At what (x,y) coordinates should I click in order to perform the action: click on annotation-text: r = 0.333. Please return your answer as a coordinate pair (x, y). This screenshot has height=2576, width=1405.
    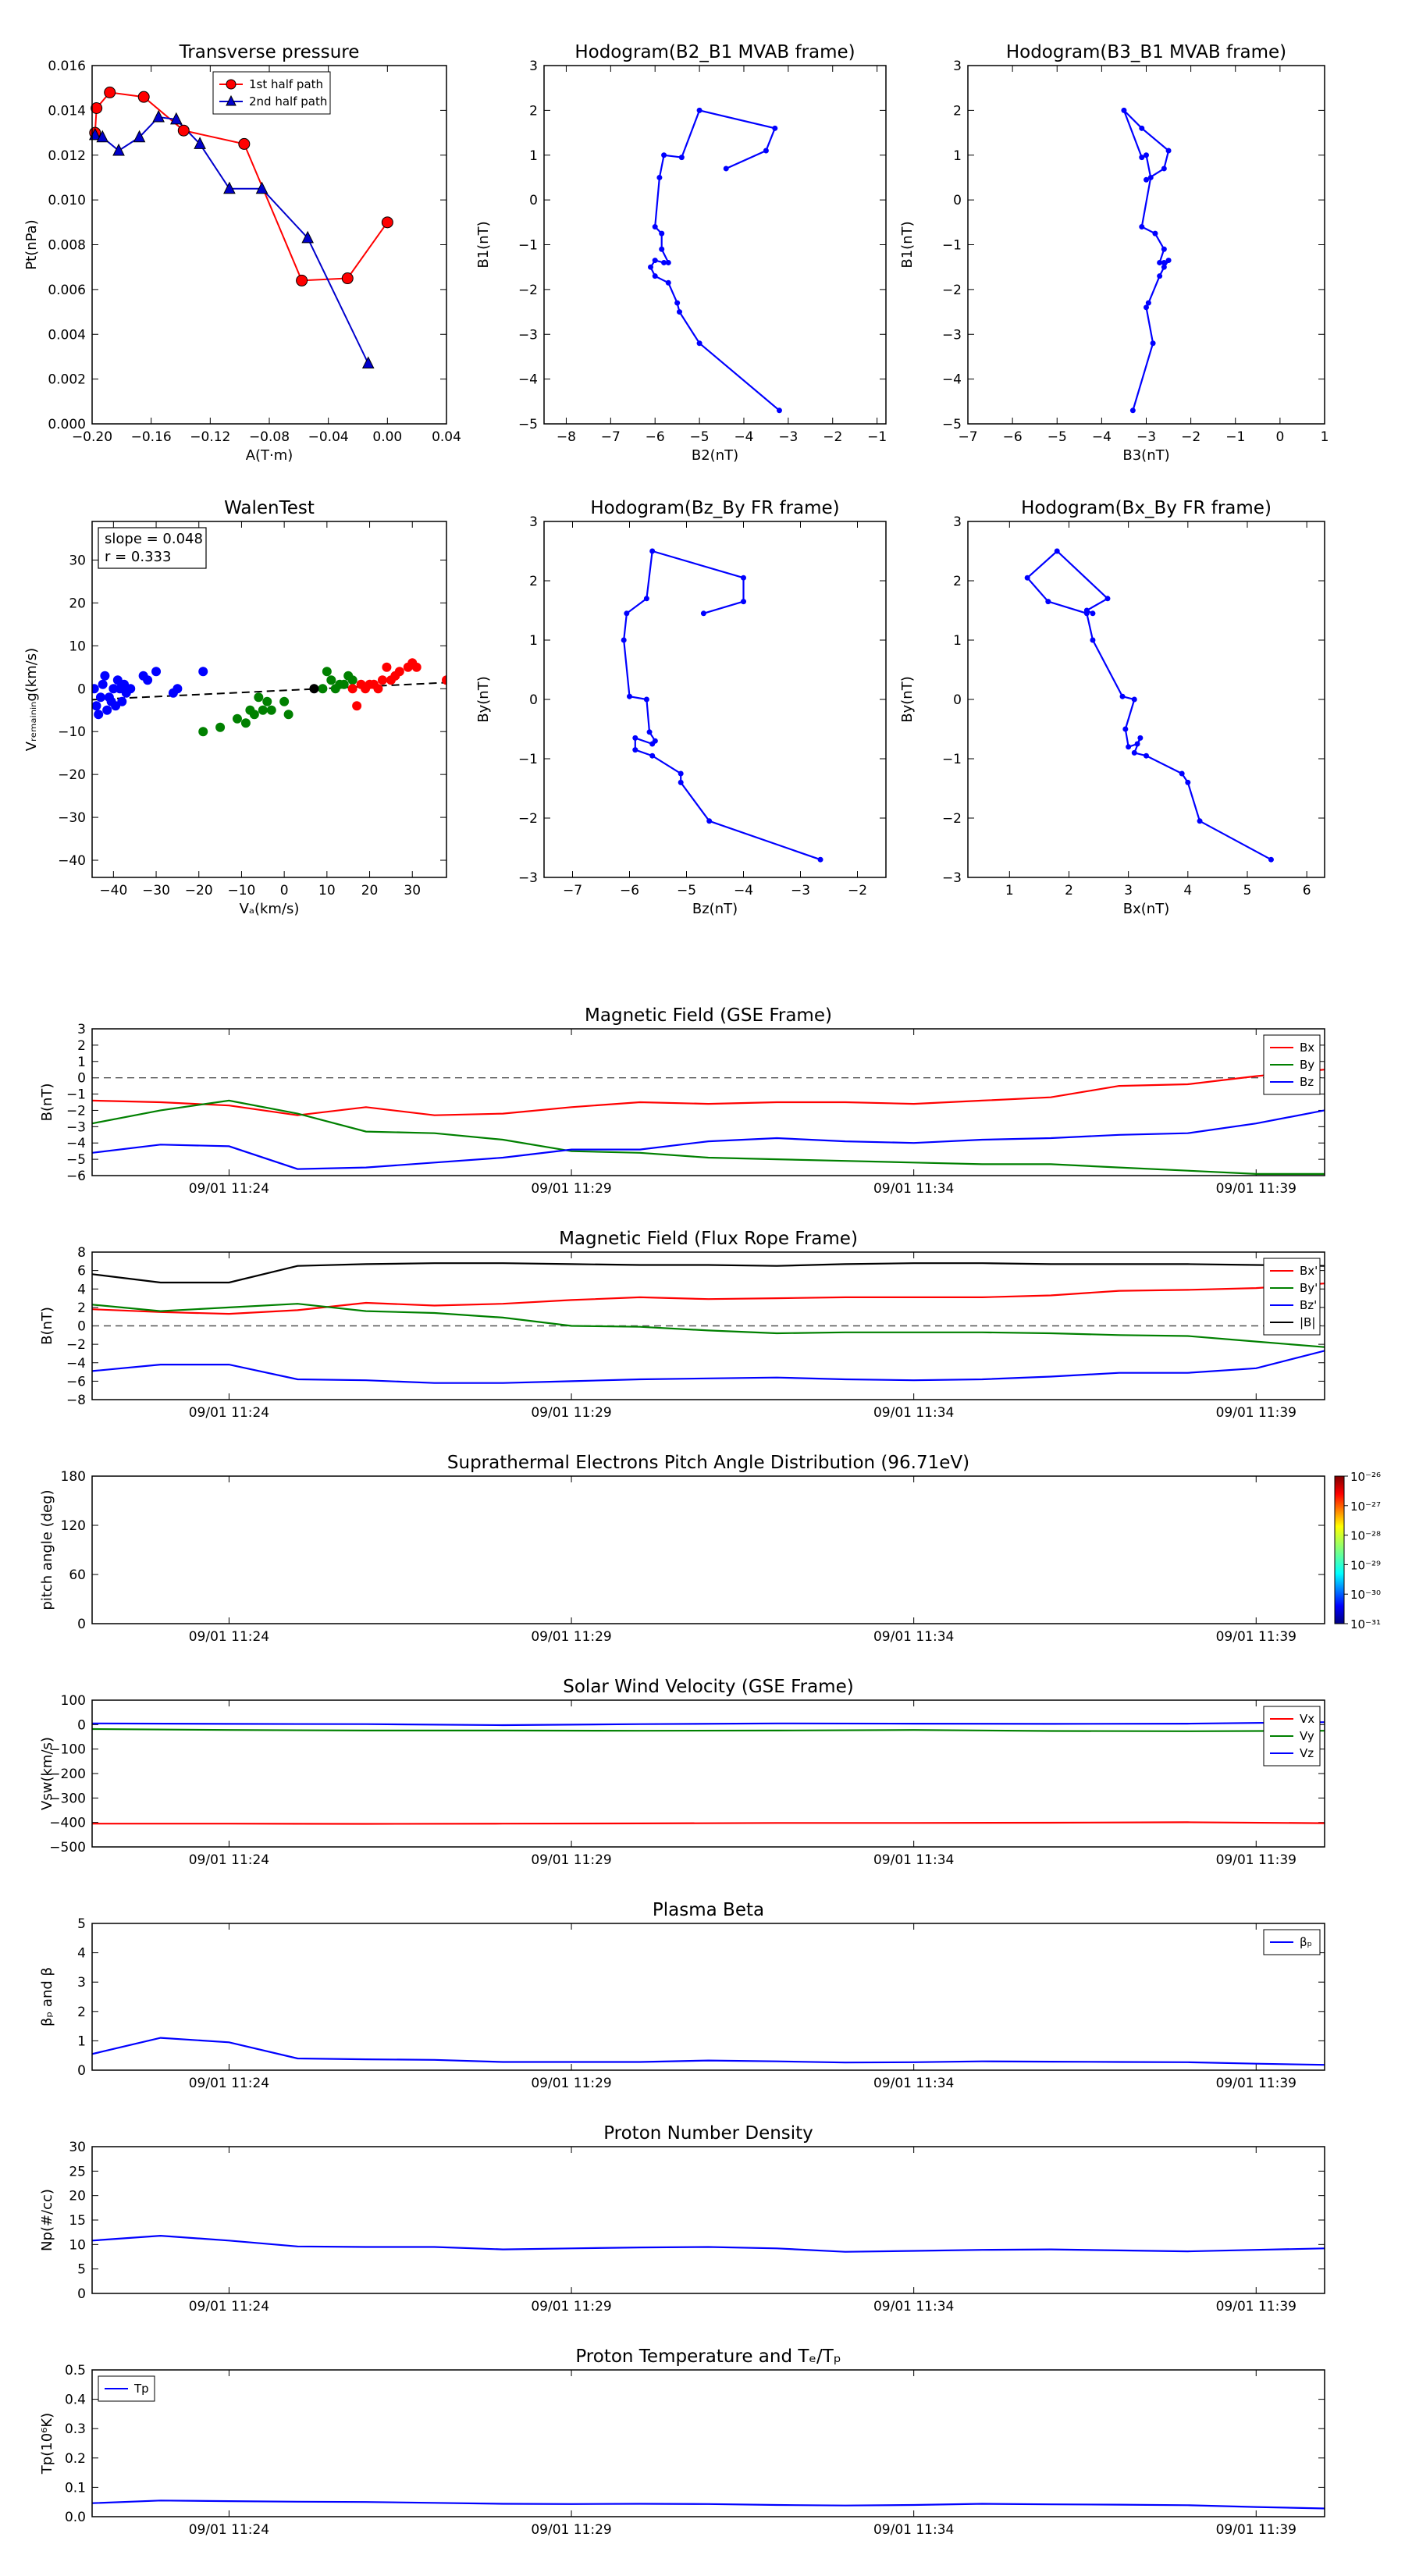
    Looking at the image, I should click on (138, 557).